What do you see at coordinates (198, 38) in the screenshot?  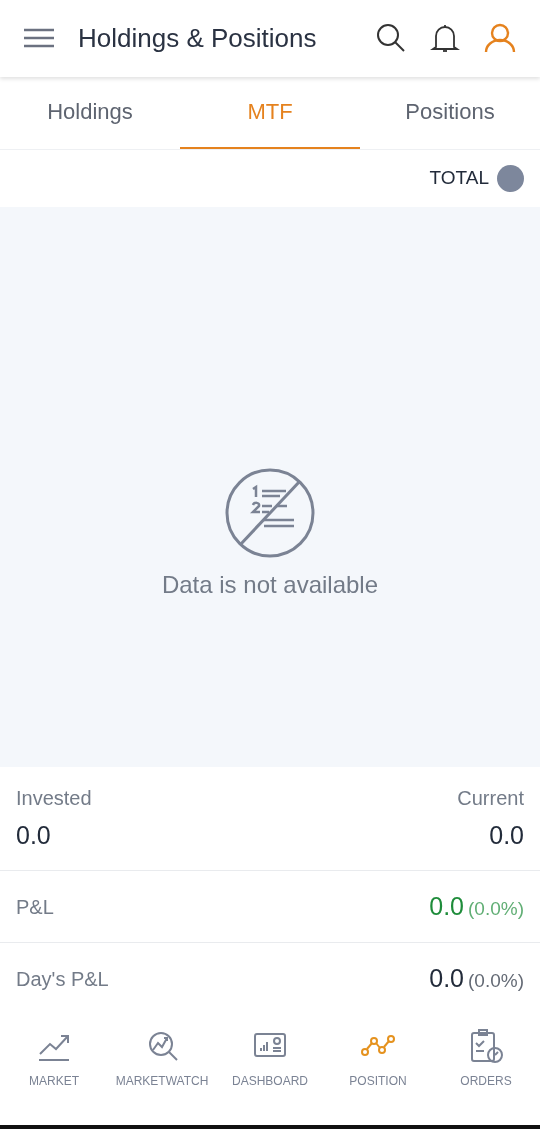 I see `page-title: Holdings & Positions` at bounding box center [198, 38].